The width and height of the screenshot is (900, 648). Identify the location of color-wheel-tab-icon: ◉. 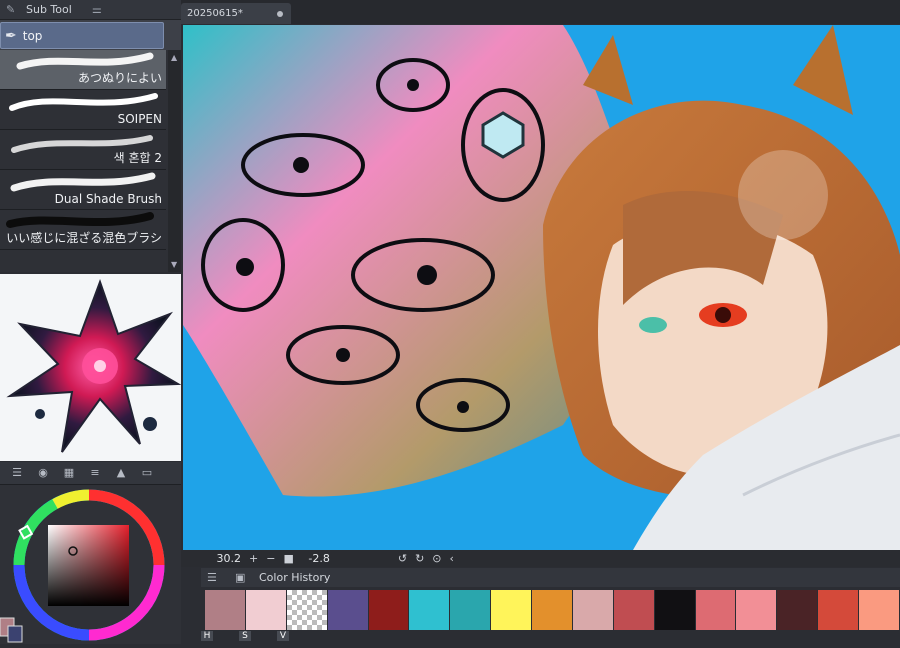
(43, 473).